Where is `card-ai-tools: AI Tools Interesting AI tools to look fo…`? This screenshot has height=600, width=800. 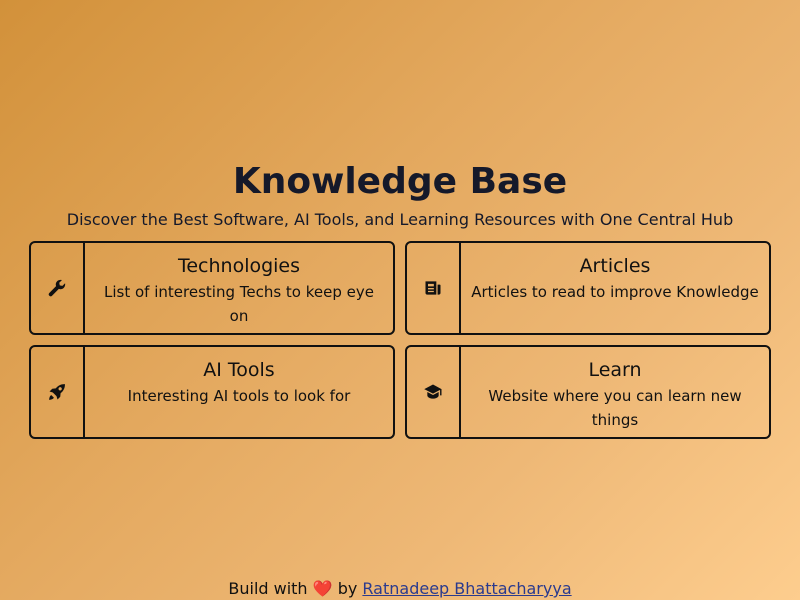
card-ai-tools: AI Tools Interesting AI tools to look fo… is located at coordinates (212, 392).